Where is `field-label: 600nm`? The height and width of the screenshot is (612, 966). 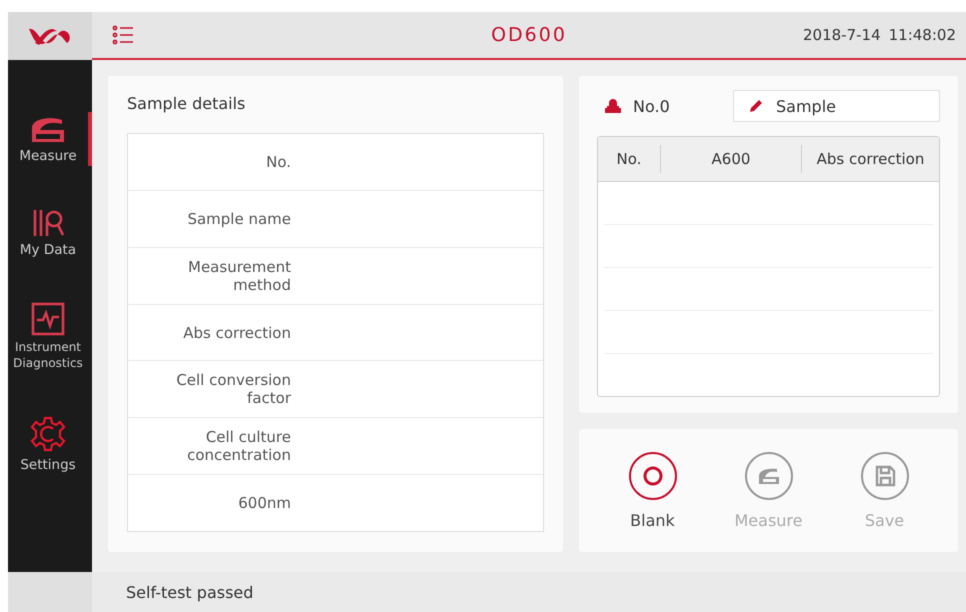
field-label: 600nm is located at coordinates (264, 503).